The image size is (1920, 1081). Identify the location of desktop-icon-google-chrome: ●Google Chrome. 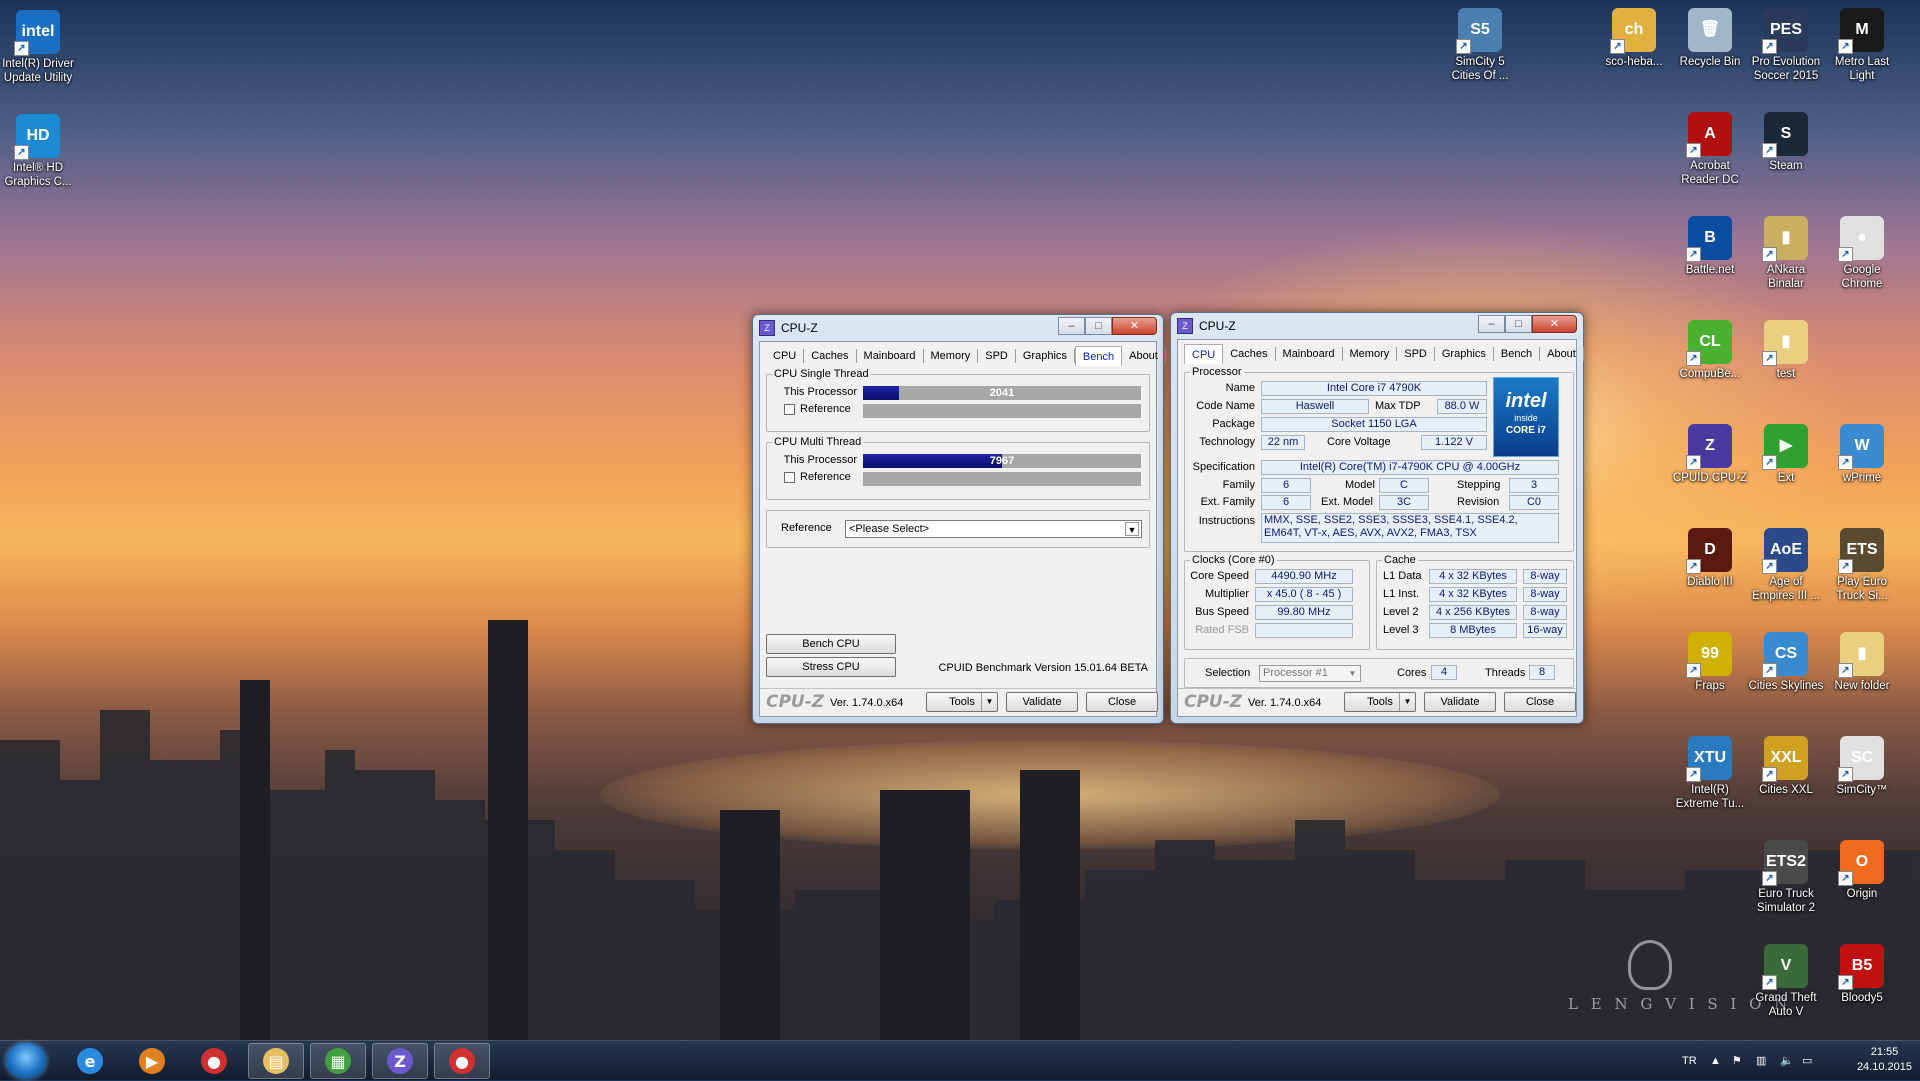
(1862, 253).